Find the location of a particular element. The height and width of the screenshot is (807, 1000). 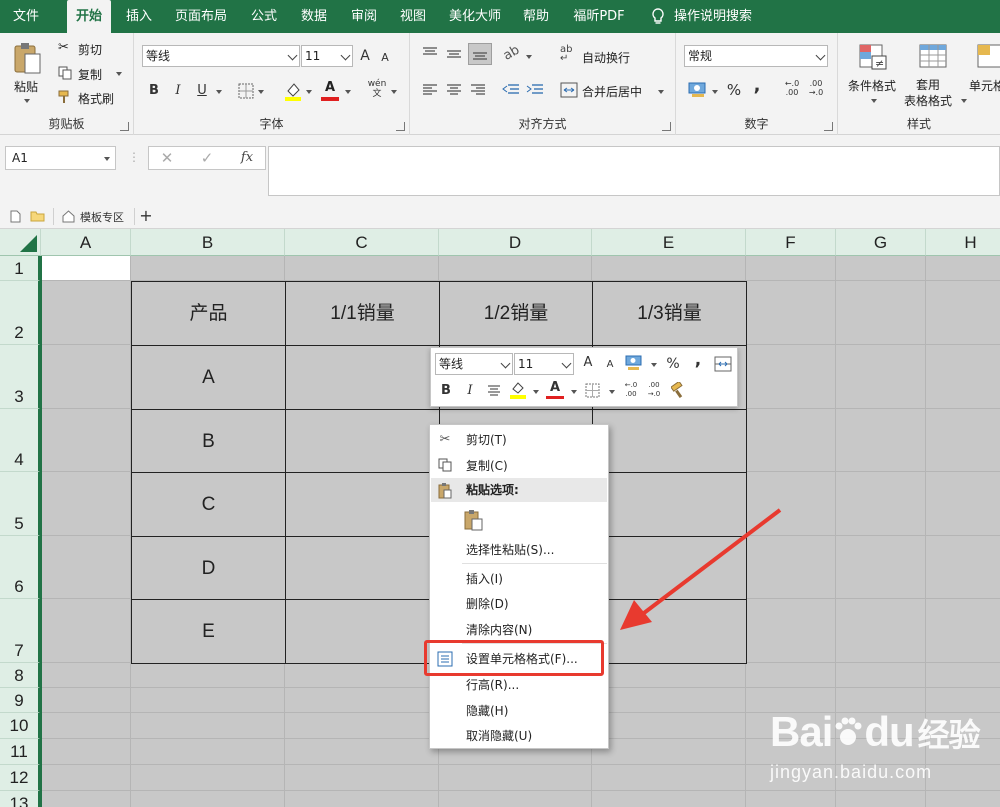

row-header-9: 9 is located at coordinates (20, 700).